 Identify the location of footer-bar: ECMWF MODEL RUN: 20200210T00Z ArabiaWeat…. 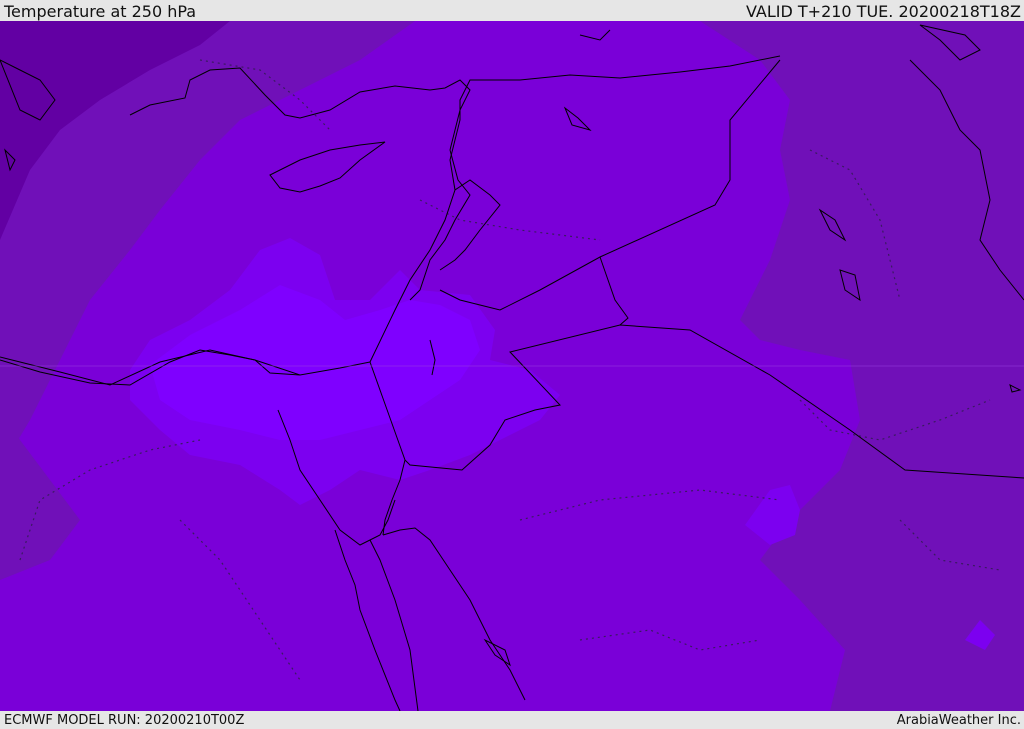
(512, 720).